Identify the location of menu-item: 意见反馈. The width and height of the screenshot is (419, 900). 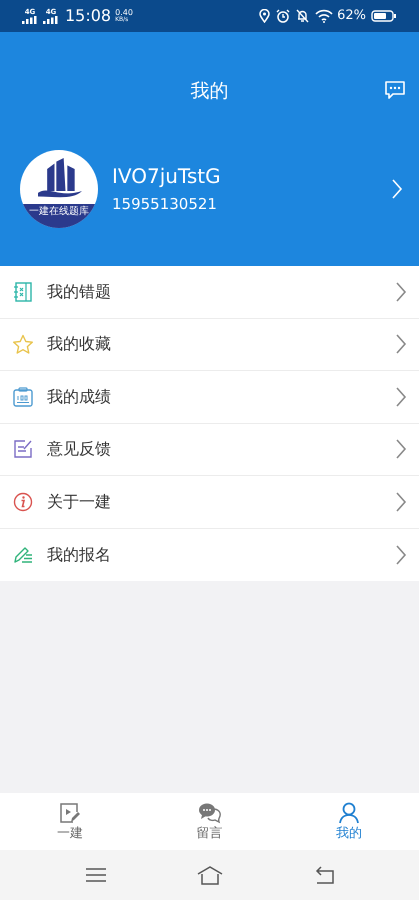
(209, 450).